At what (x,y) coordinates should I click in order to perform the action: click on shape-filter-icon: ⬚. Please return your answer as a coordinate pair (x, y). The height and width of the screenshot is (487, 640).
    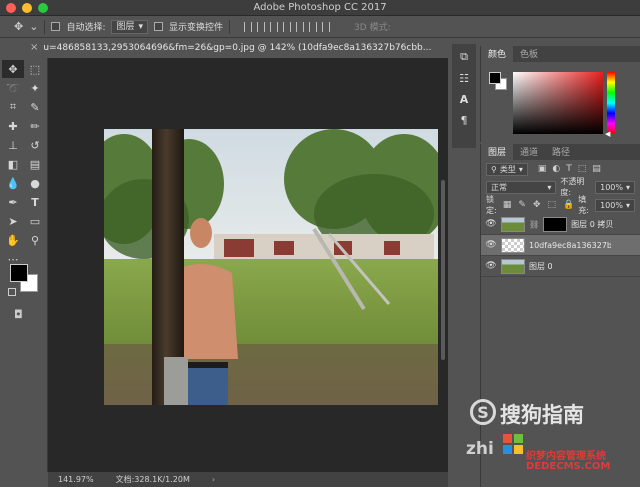
    Looking at the image, I should click on (582, 169).